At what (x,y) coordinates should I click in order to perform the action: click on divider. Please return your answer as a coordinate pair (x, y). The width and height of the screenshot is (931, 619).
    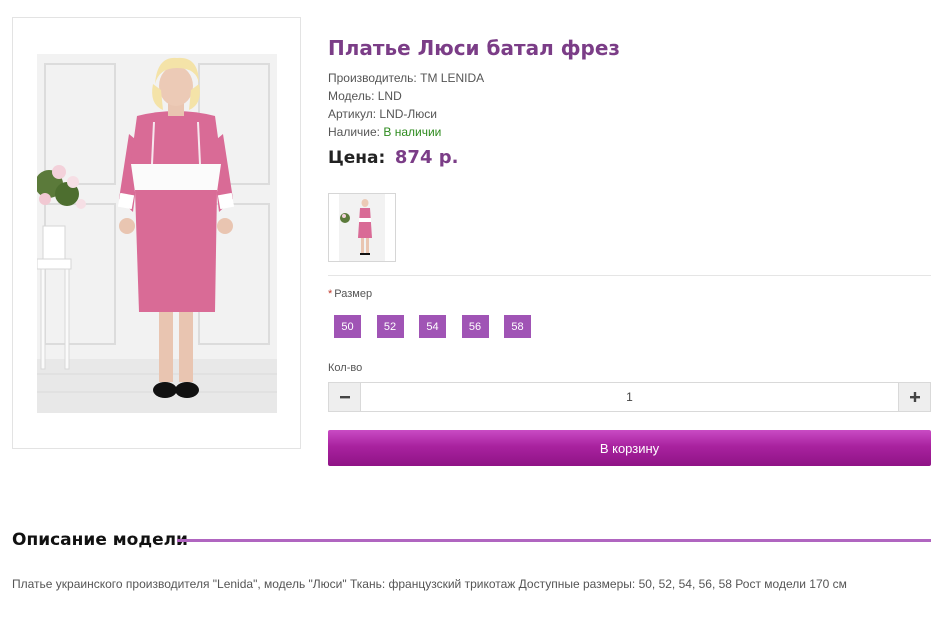
    Looking at the image, I should click on (629, 275).